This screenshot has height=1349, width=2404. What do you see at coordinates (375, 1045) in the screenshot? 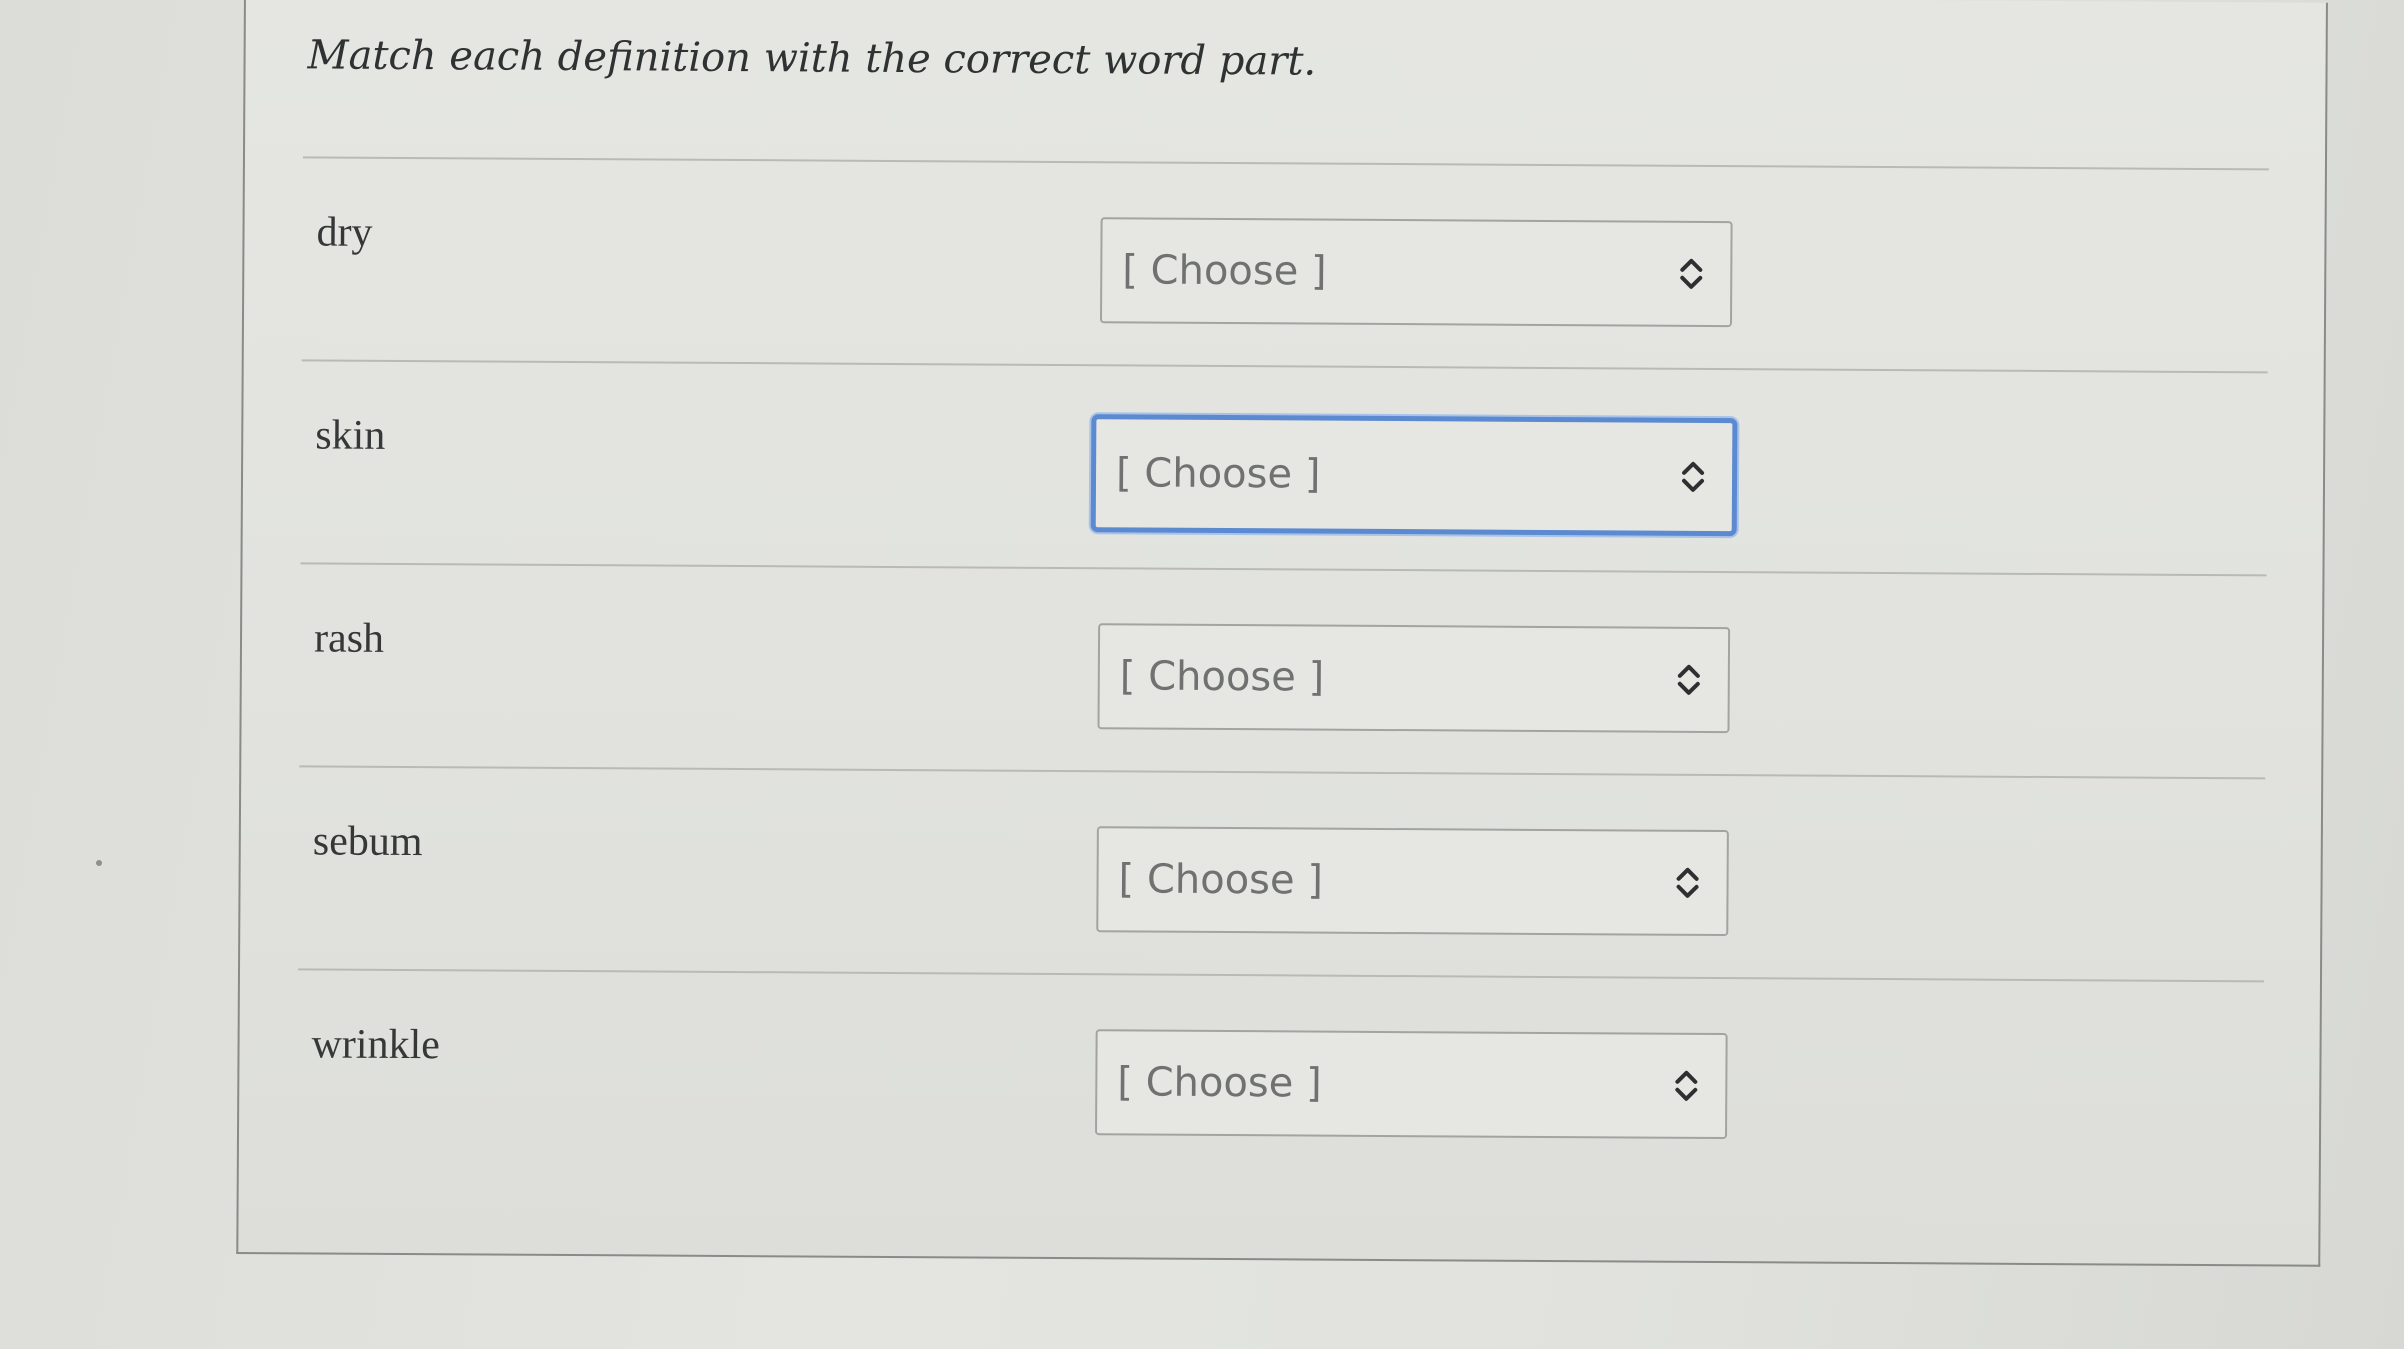
I see `term-label: wrinkle` at bounding box center [375, 1045].